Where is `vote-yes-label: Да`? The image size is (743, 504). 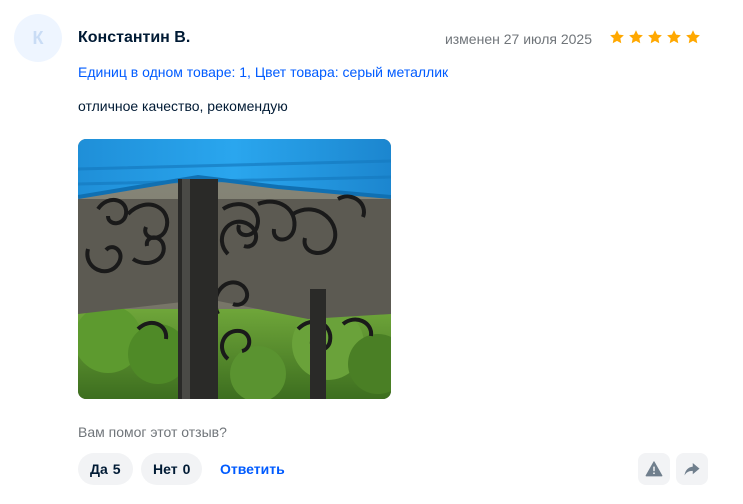
vote-yes-label: Да is located at coordinates (99, 469).